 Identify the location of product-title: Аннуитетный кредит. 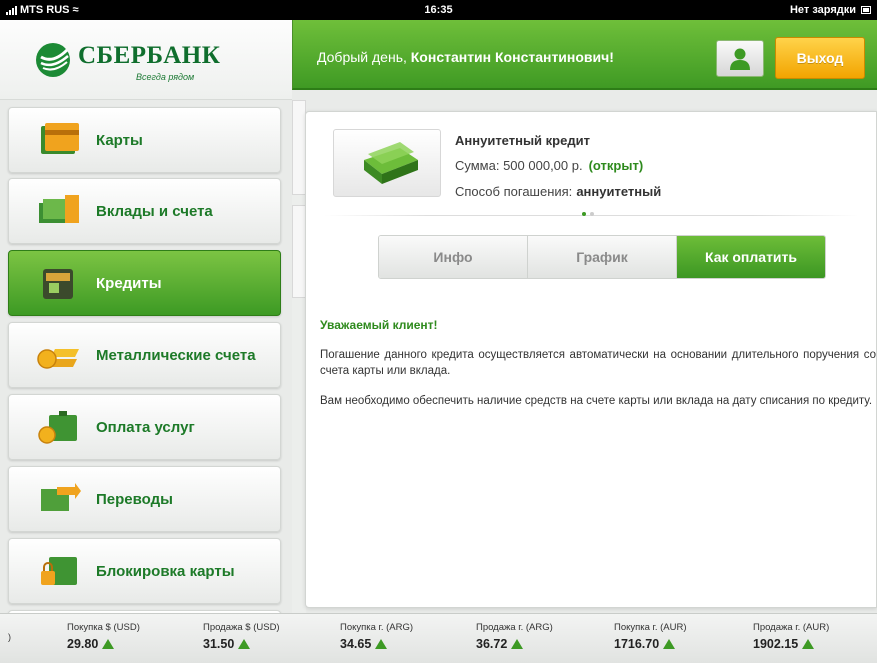
(522, 140).